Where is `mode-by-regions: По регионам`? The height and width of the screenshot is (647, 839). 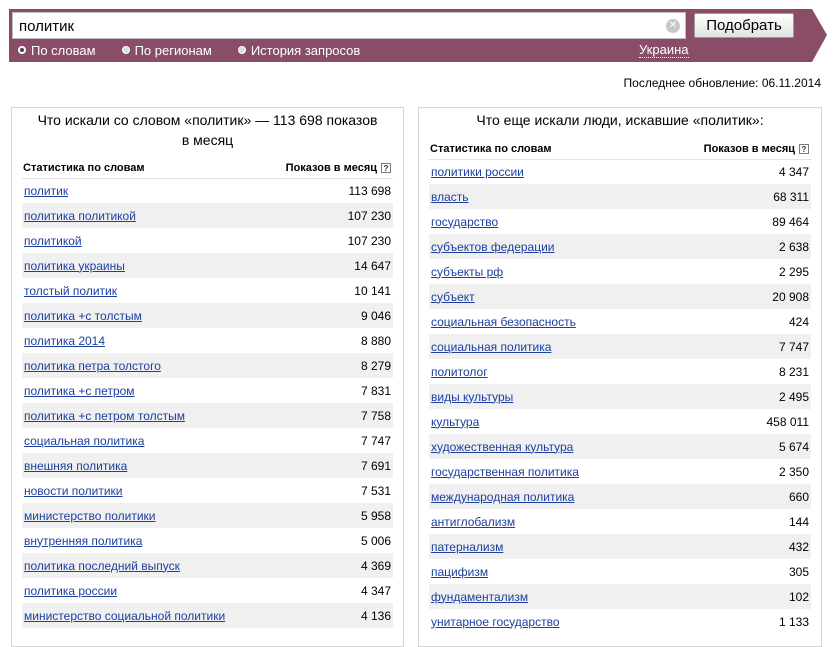 mode-by-regions: По регионам is located at coordinates (166, 50).